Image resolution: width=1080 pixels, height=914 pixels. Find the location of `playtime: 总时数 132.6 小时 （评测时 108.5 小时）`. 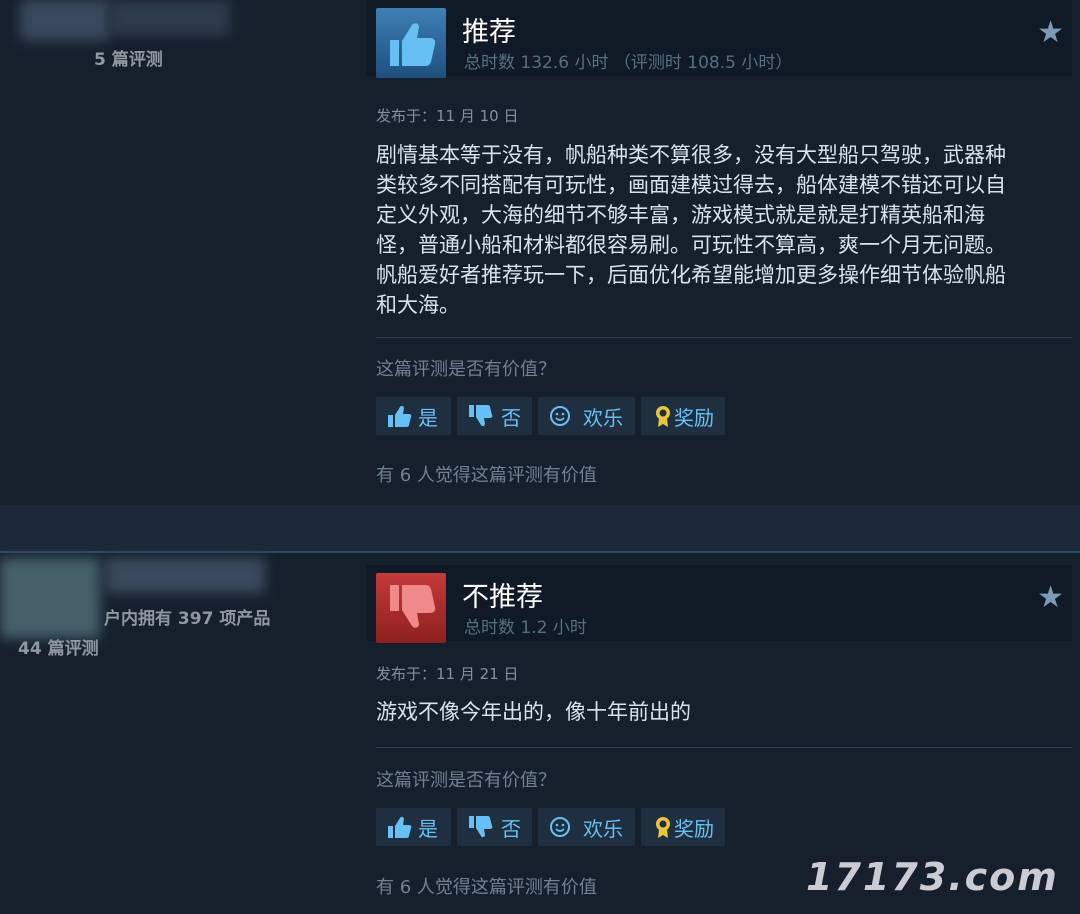

playtime: 总时数 132.6 小时 （评测时 108.5 小时） is located at coordinates (628, 63).